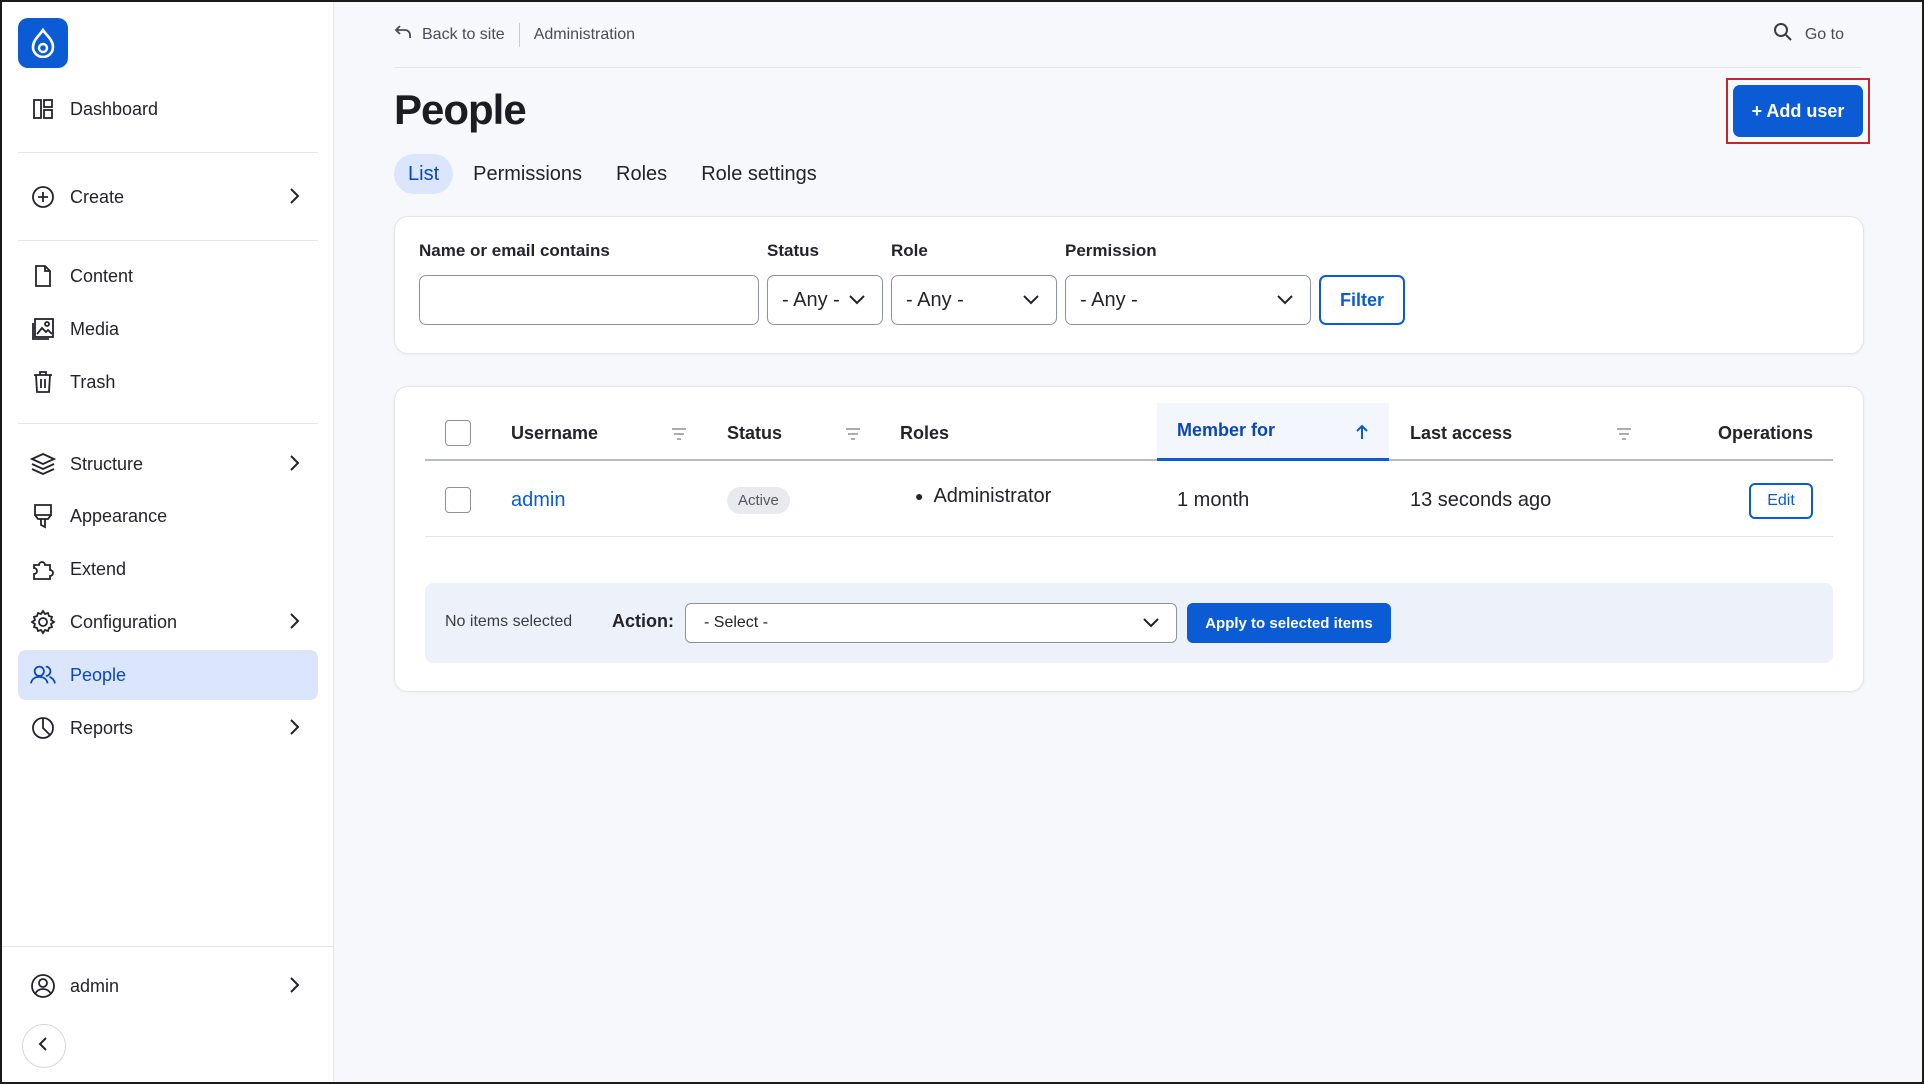 Image resolution: width=1924 pixels, height=1084 pixels. Describe the element at coordinates (527, 174) in the screenshot. I see `tab-permissions: Permissions` at that location.